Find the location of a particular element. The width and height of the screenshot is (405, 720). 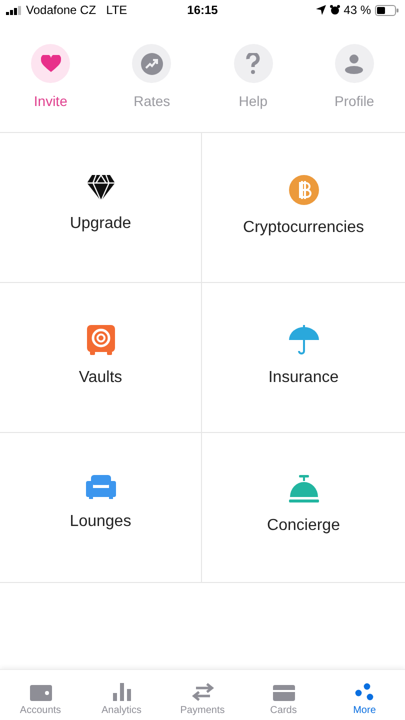

tab-bar-item: More is located at coordinates (364, 695).